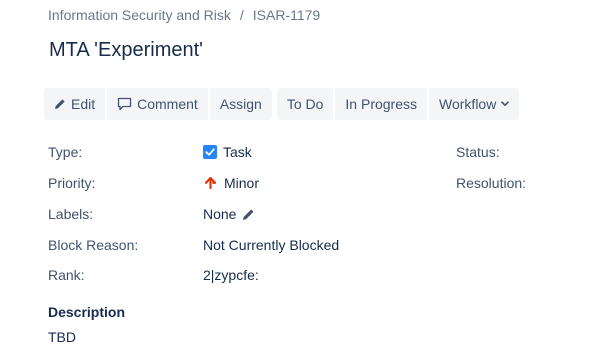  What do you see at coordinates (72, 183) in the screenshot?
I see `priority-label: Priority:` at bounding box center [72, 183].